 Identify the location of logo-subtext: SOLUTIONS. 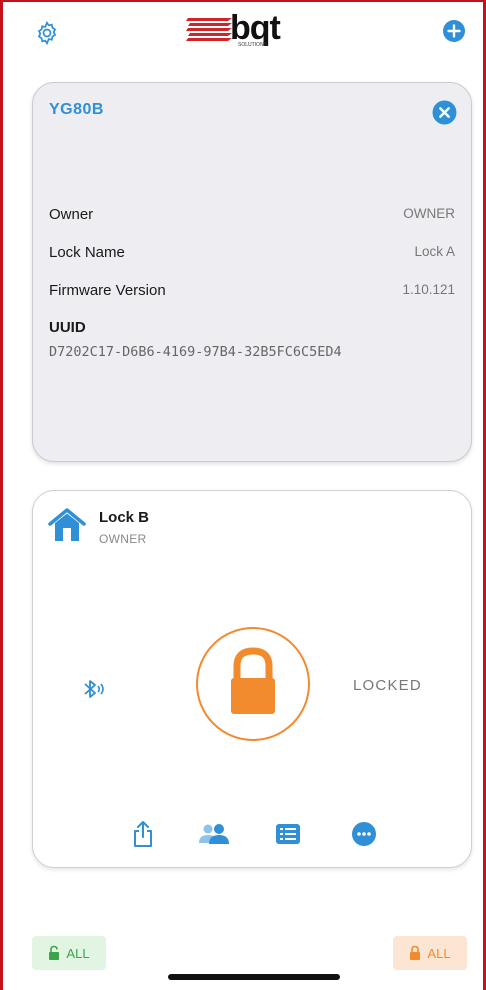
(253, 45).